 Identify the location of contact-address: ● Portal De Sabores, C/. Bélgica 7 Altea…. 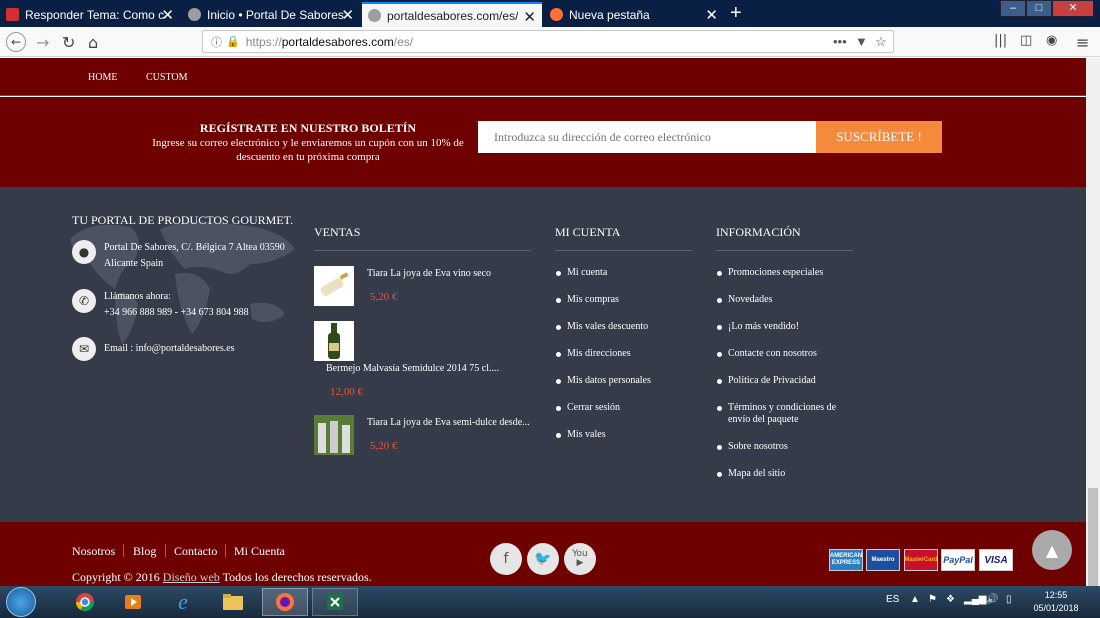
(178, 256).